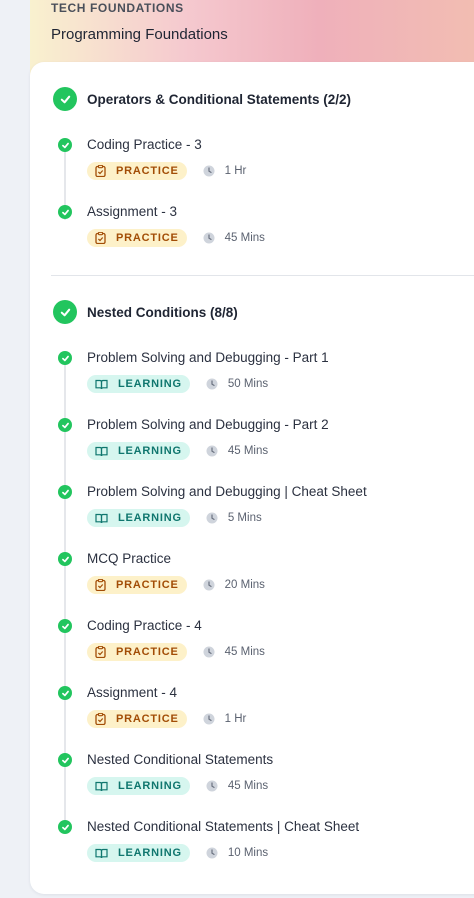 The width and height of the screenshot is (474, 898). I want to click on item-title: MCQ Practice, so click(129, 558).